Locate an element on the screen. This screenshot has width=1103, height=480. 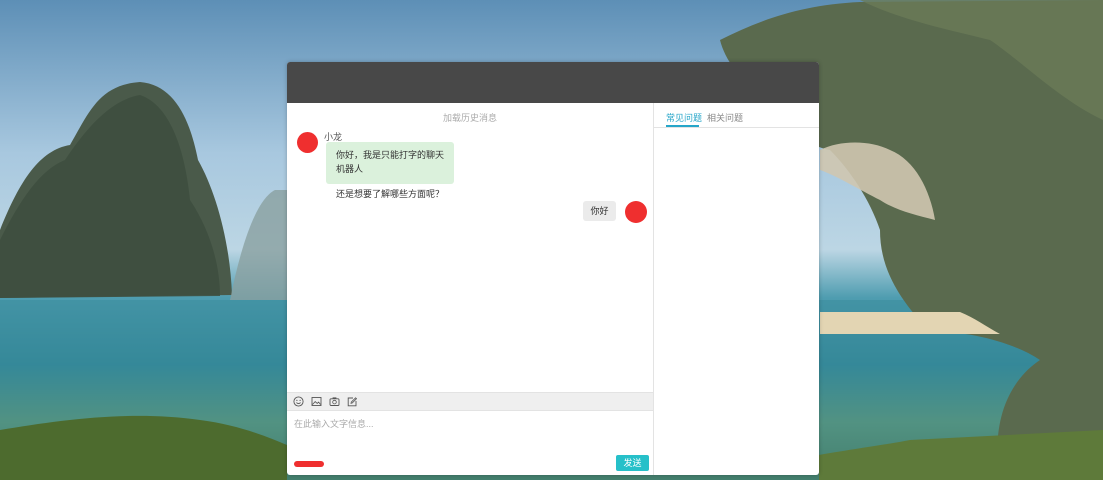
incoming-message-bubble: 你好，我是只能打字的聊天机器人 还是想要了解哪些方面呢？ is located at coordinates (390, 170).